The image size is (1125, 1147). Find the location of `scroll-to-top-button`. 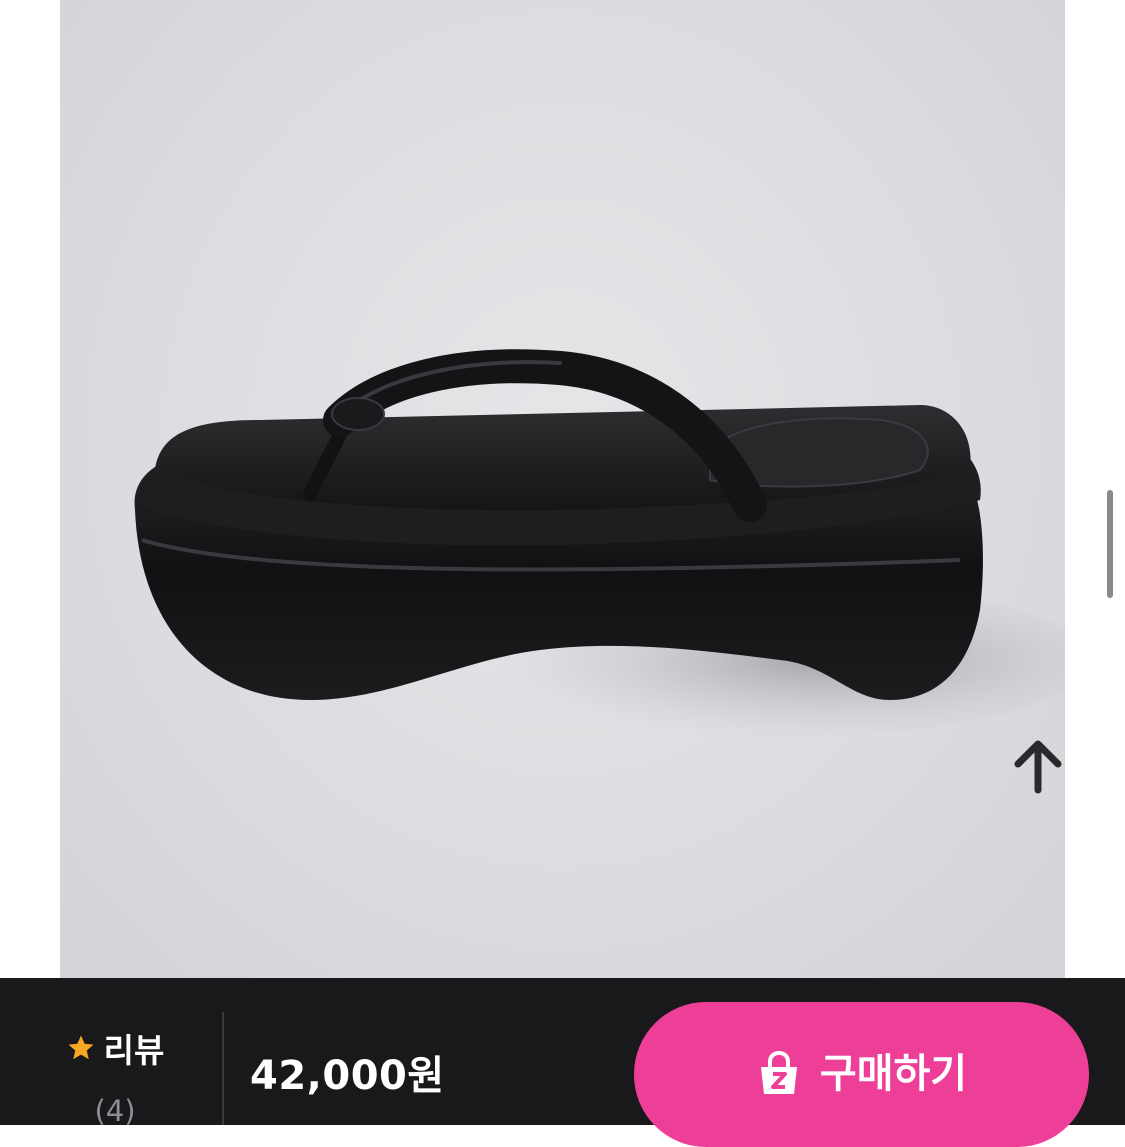

scroll-to-top-button is located at coordinates (1038, 766).